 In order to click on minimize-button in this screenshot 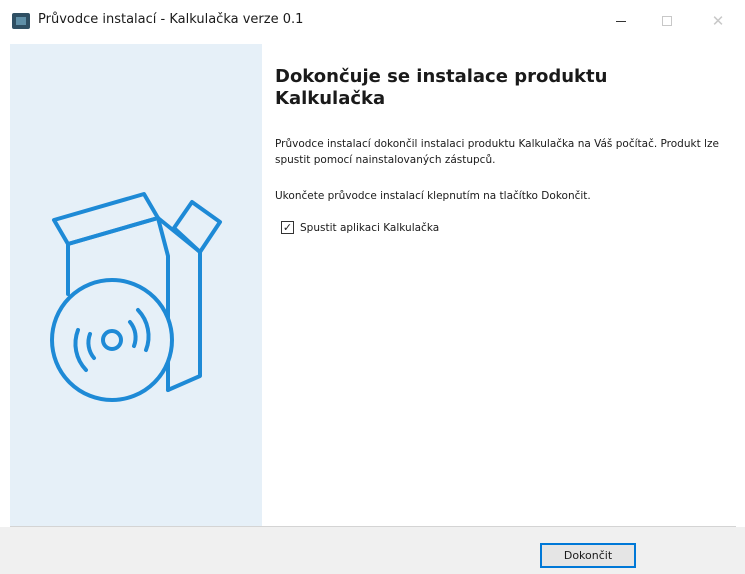, I will do `click(621, 21)`.